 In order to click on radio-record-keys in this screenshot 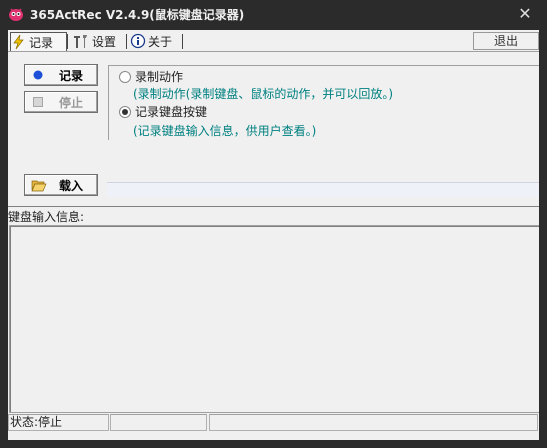, I will do `click(125, 112)`.